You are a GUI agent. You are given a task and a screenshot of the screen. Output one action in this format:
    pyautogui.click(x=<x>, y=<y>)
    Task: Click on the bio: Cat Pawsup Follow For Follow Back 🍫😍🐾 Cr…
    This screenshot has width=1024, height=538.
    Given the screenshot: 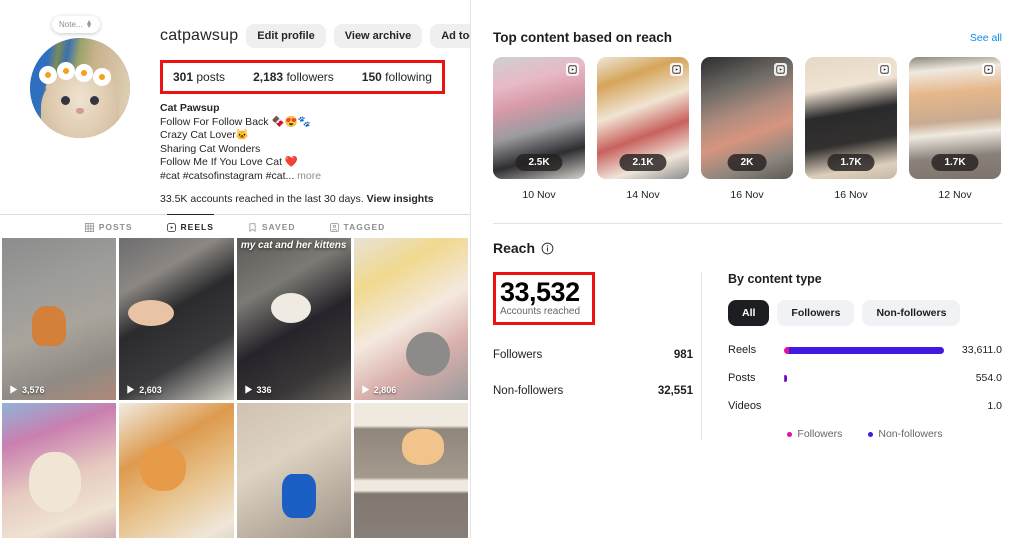 What is the action you would take?
    pyautogui.click(x=315, y=142)
    